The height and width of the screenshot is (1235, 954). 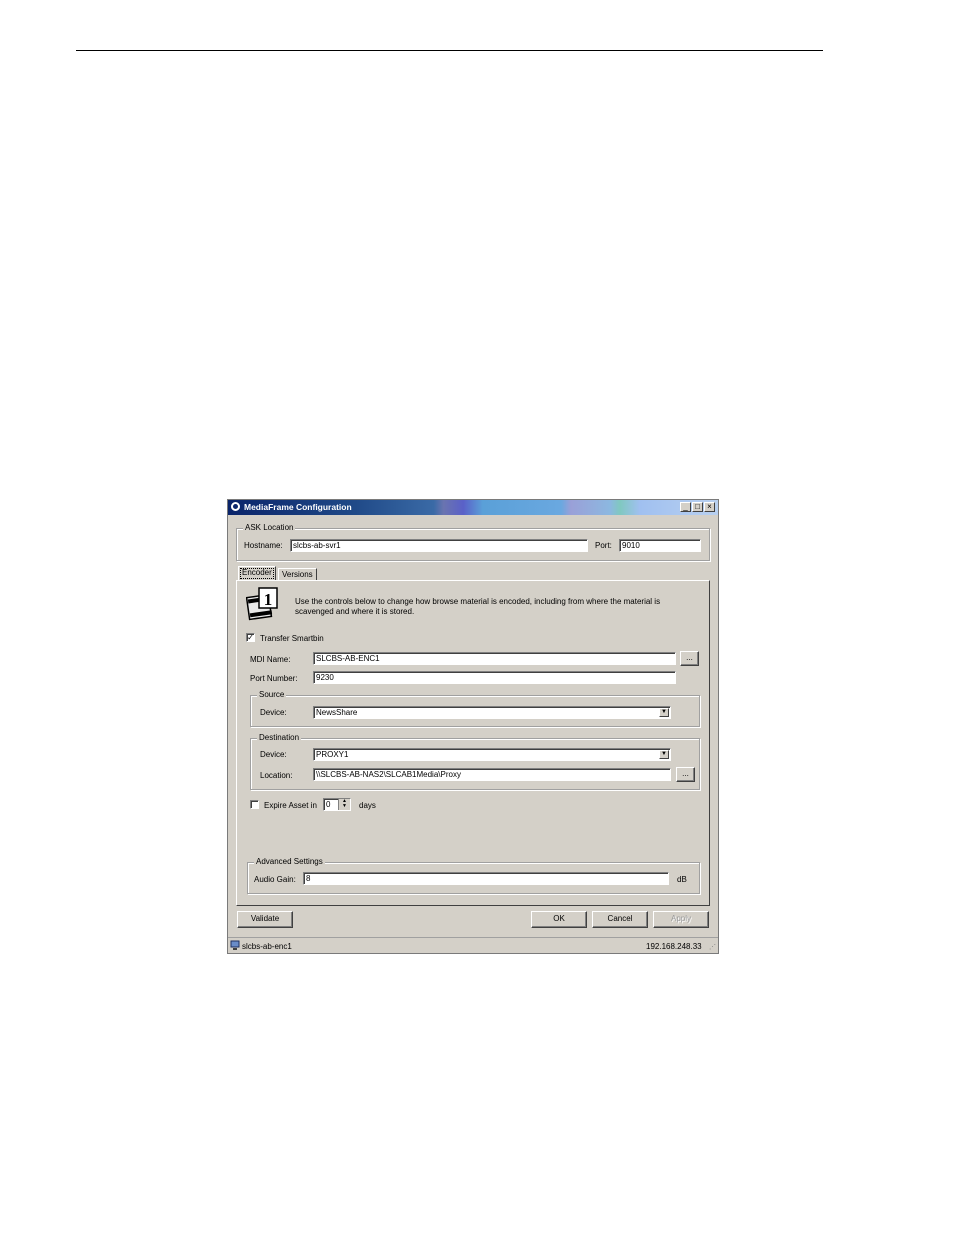 I want to click on apply-button: Apply, so click(x=681, y=919).